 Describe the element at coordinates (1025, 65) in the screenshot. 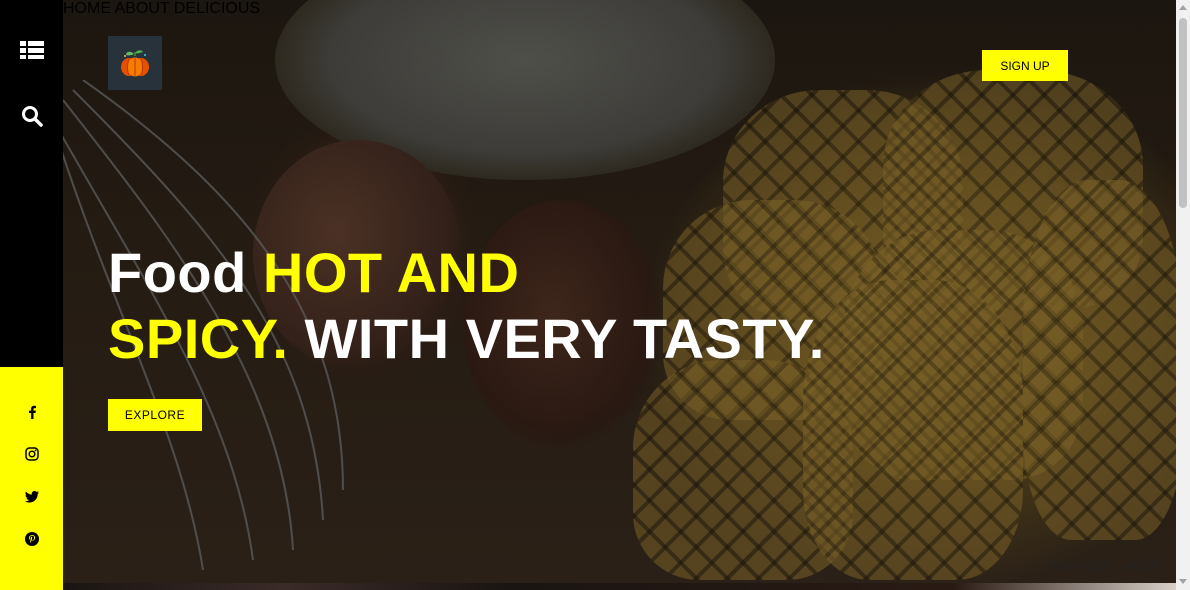

I see `sign-up-button: SIGN UP` at that location.